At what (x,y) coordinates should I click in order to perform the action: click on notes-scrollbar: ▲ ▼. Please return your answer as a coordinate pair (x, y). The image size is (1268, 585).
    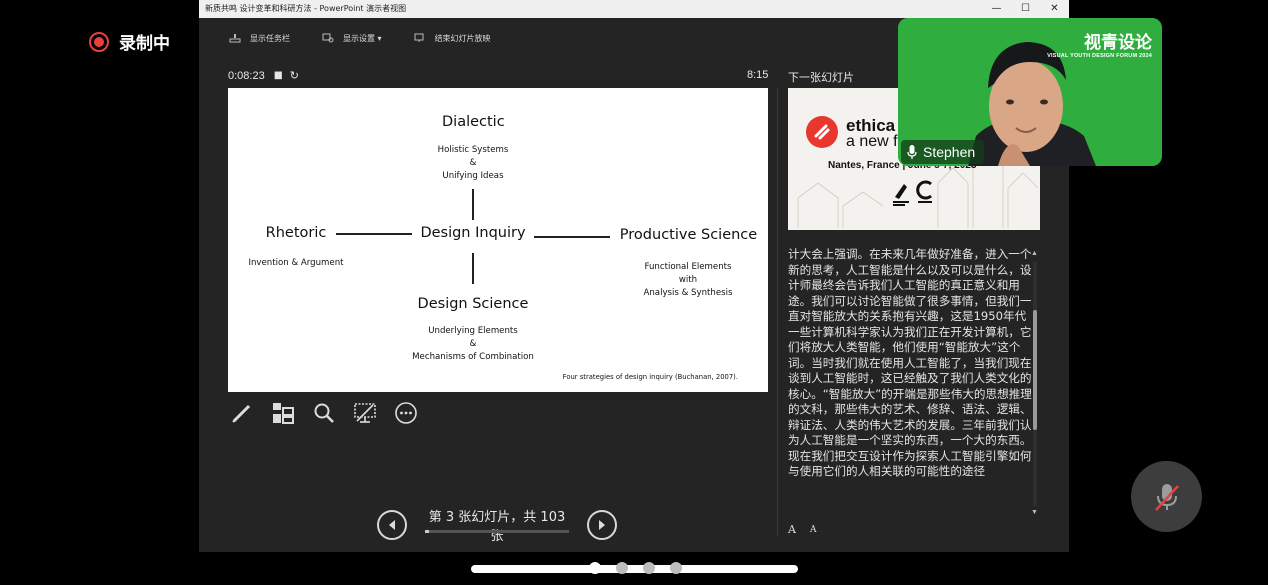
    Looking at the image, I should click on (1035, 383).